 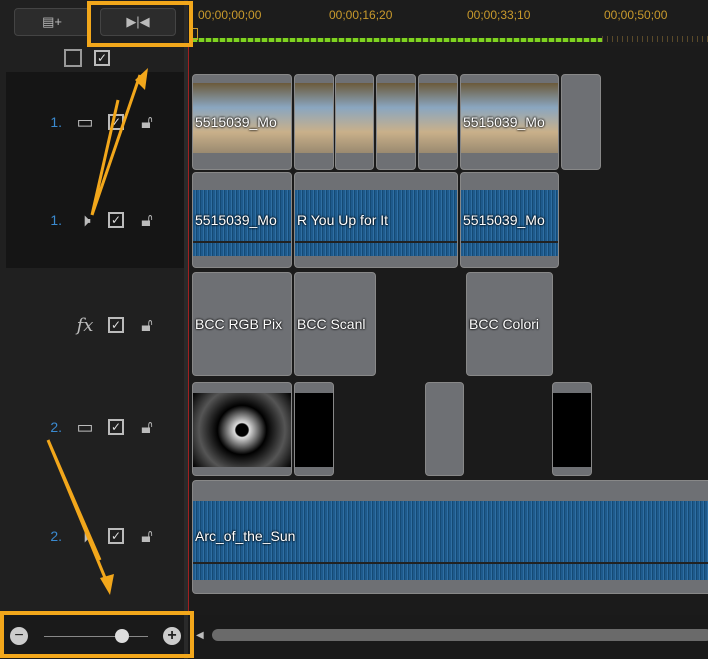 What do you see at coordinates (116, 145) in the screenshot?
I see `annotation-arrow-up` at bounding box center [116, 145].